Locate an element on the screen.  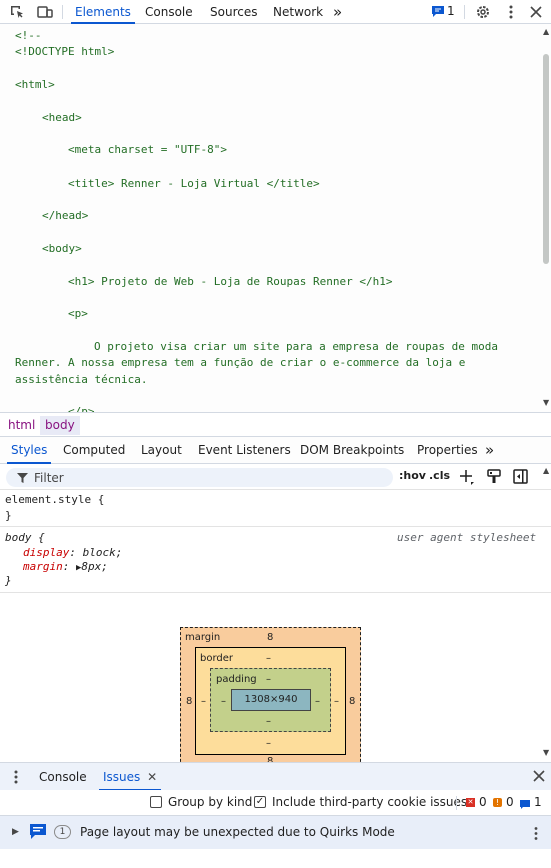
toggle-sidebar-icon is located at coordinates (520, 478).